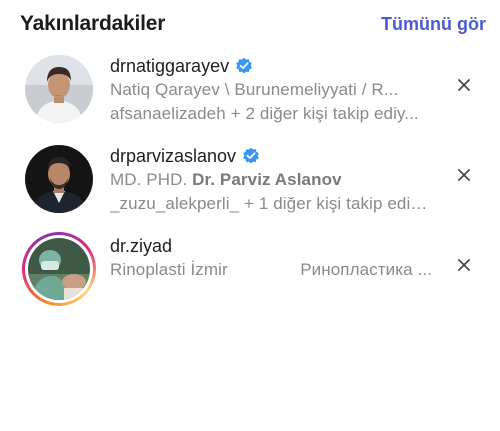 The image size is (500, 431). What do you see at coordinates (433, 24) in the screenshot?
I see `see-all-link: Tümünü gör` at bounding box center [433, 24].